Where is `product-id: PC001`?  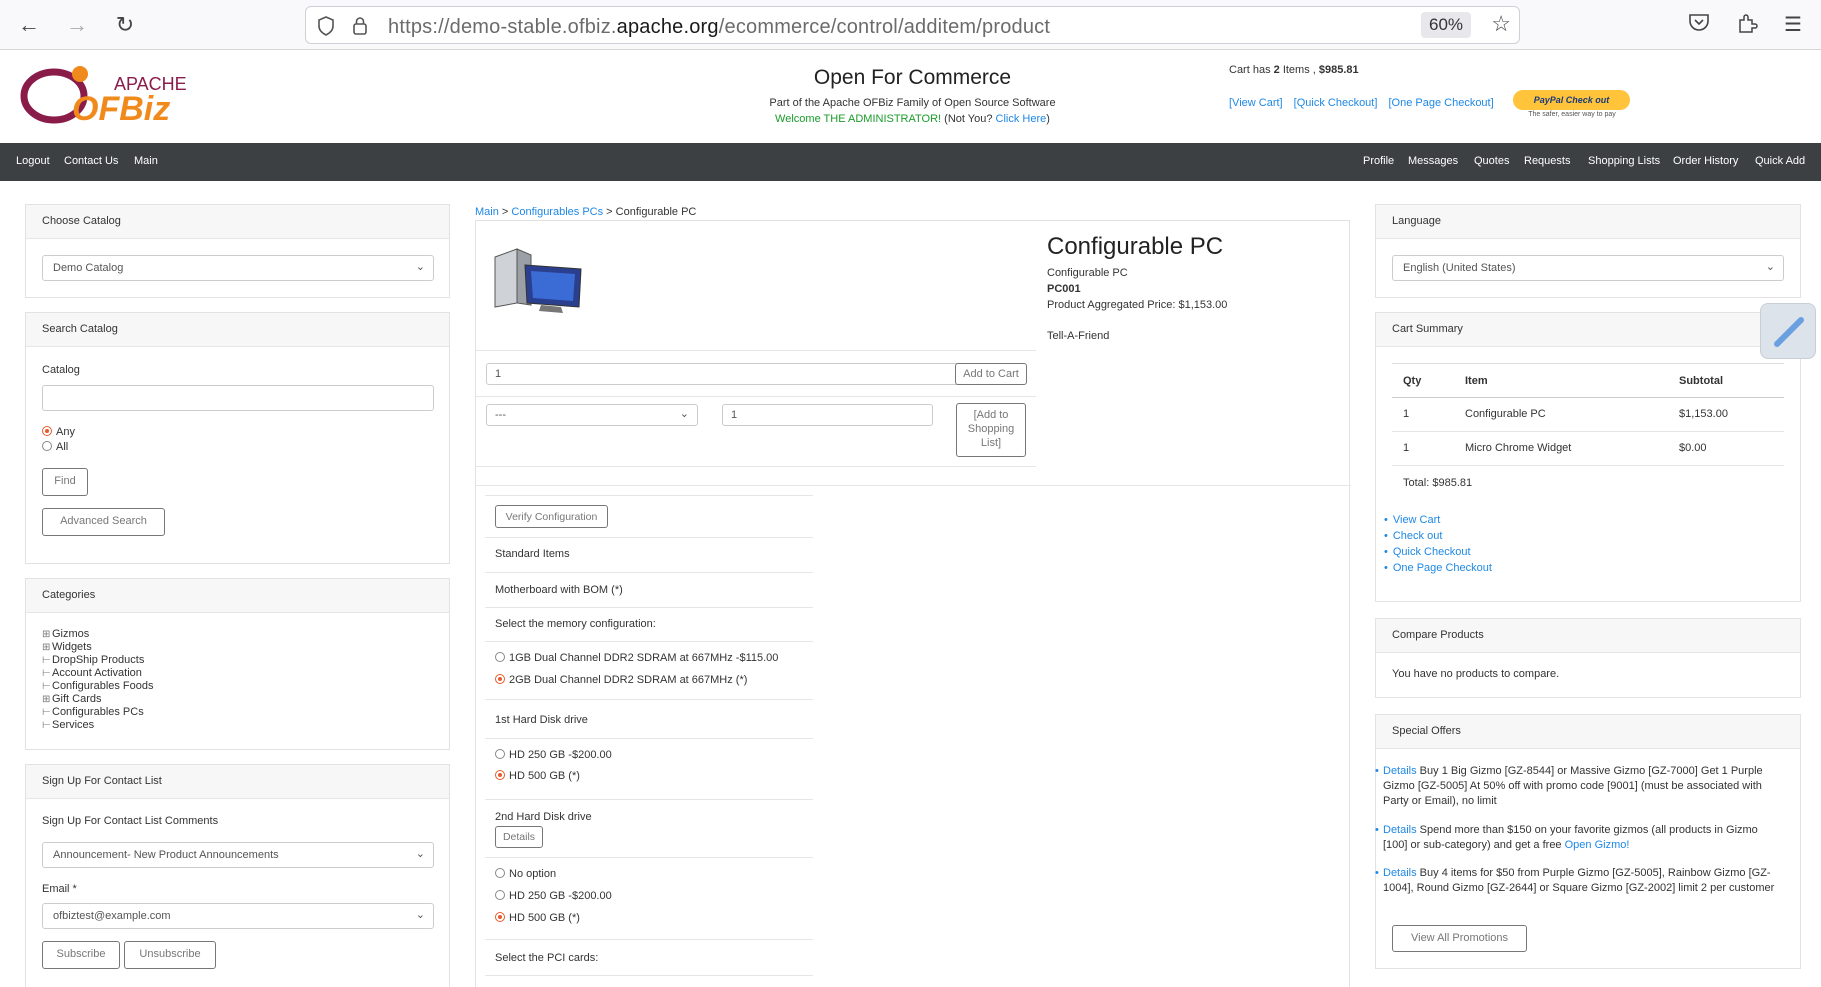 product-id: PC001 is located at coordinates (1064, 289).